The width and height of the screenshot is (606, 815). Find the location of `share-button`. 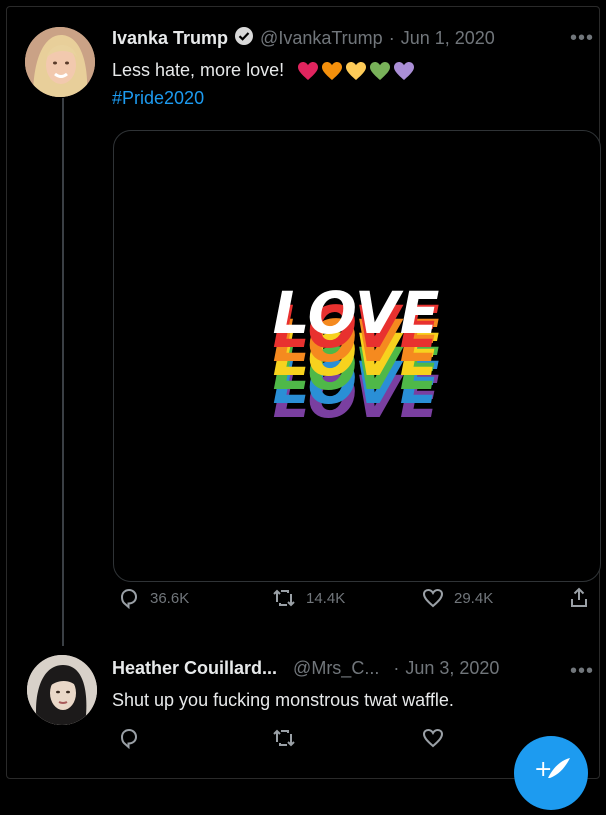

share-button is located at coordinates (579, 598).